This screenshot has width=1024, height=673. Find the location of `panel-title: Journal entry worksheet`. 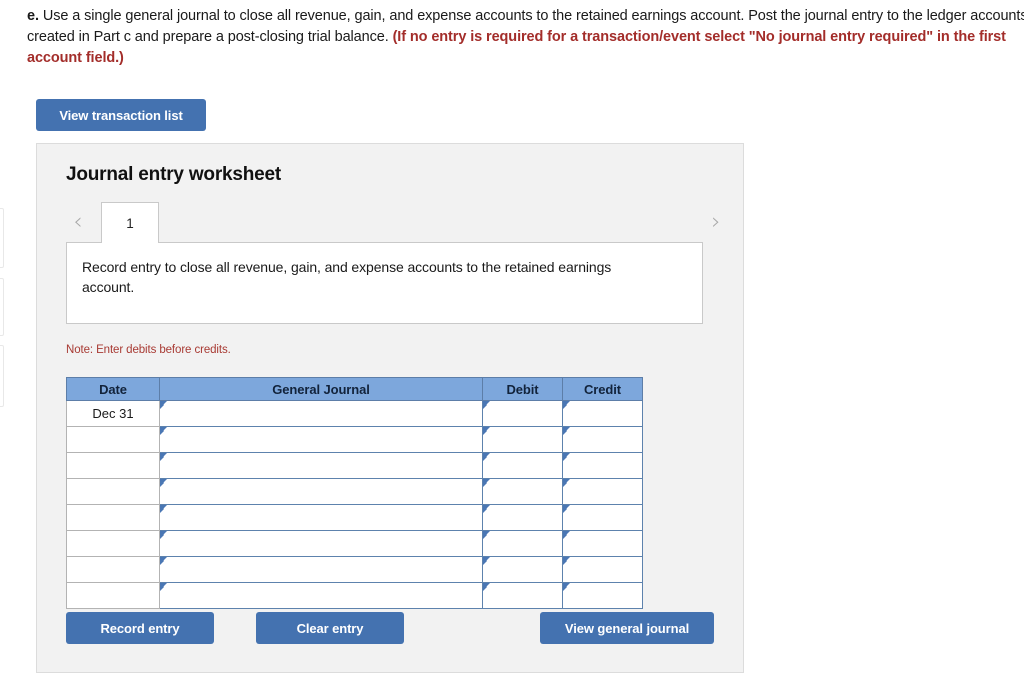

panel-title: Journal entry worksheet is located at coordinates (174, 174).